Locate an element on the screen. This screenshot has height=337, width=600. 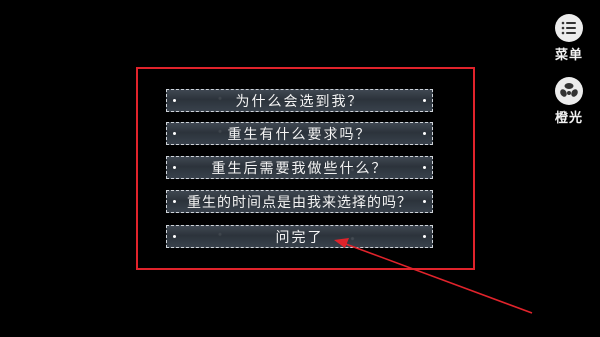
menu-button: 菜单 is located at coordinates (569, 42).